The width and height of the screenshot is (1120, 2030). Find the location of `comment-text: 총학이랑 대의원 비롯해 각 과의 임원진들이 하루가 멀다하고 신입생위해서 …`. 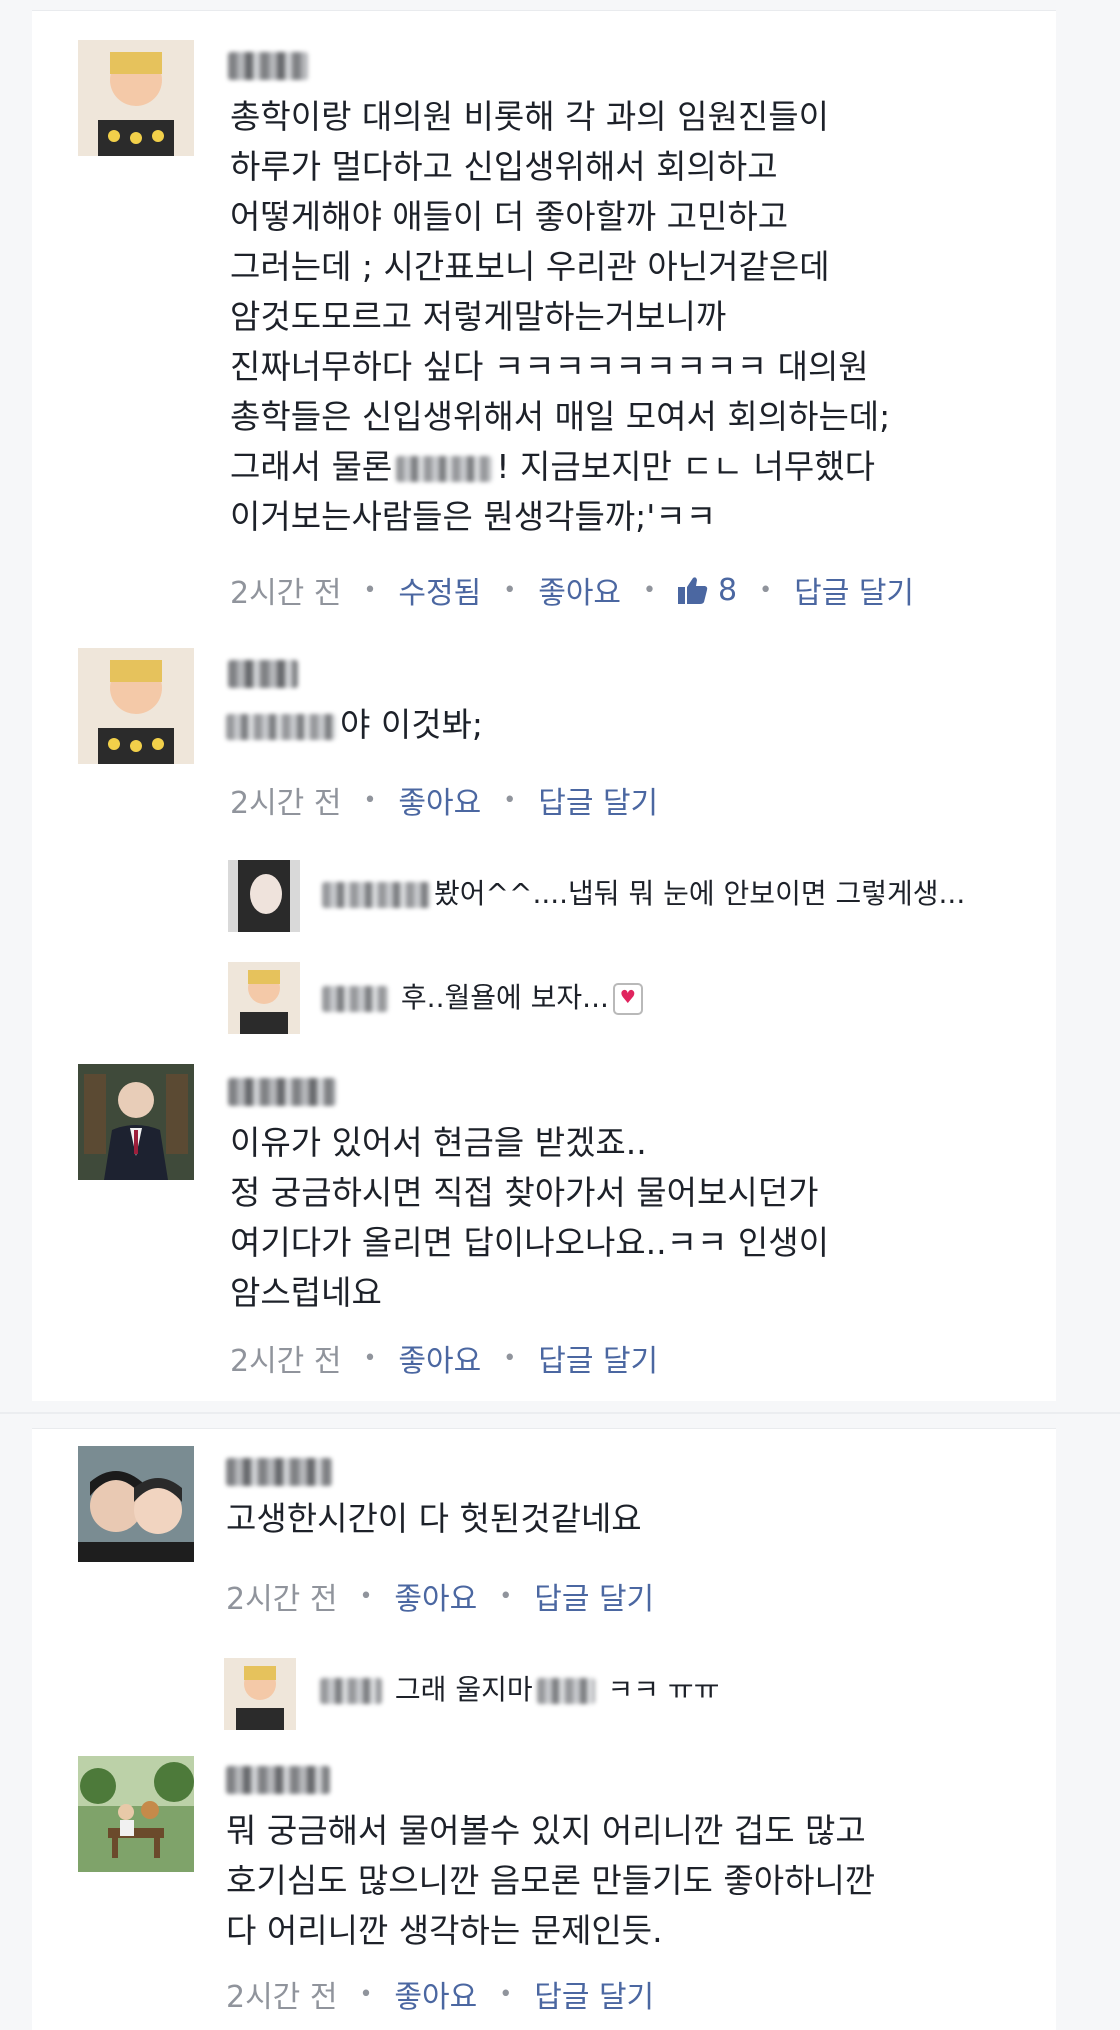

comment-text: 총학이랑 대의원 비롯해 각 과의 임원진들이 하루가 멀다하고 신입생위해서 … is located at coordinates (560, 316).